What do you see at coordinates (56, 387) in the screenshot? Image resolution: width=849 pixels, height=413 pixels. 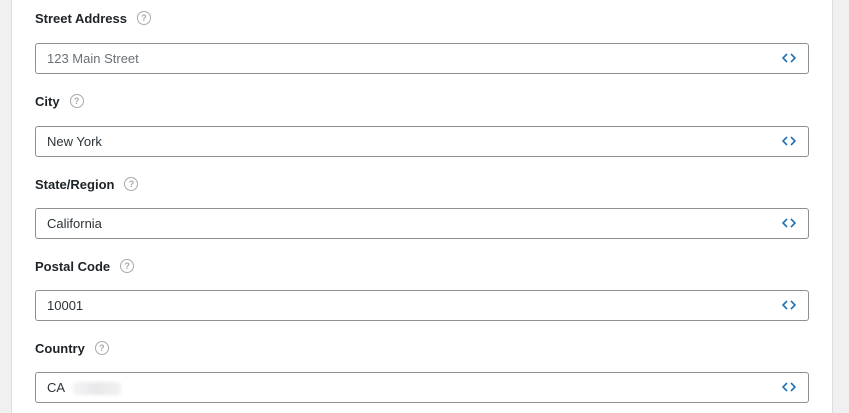 I see `country-value: CA` at bounding box center [56, 387].